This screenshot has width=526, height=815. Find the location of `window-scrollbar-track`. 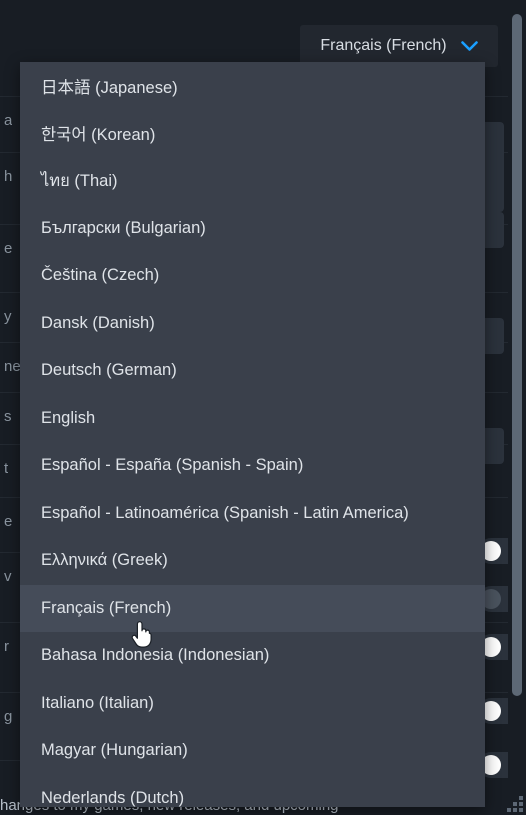

window-scrollbar-track is located at coordinates (517, 407).